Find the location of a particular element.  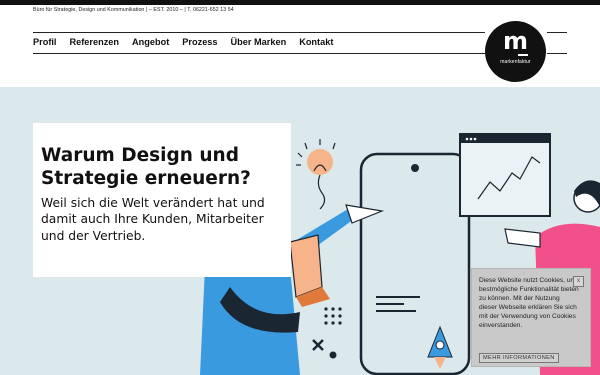

chart-window-illustration is located at coordinates (505, 175).